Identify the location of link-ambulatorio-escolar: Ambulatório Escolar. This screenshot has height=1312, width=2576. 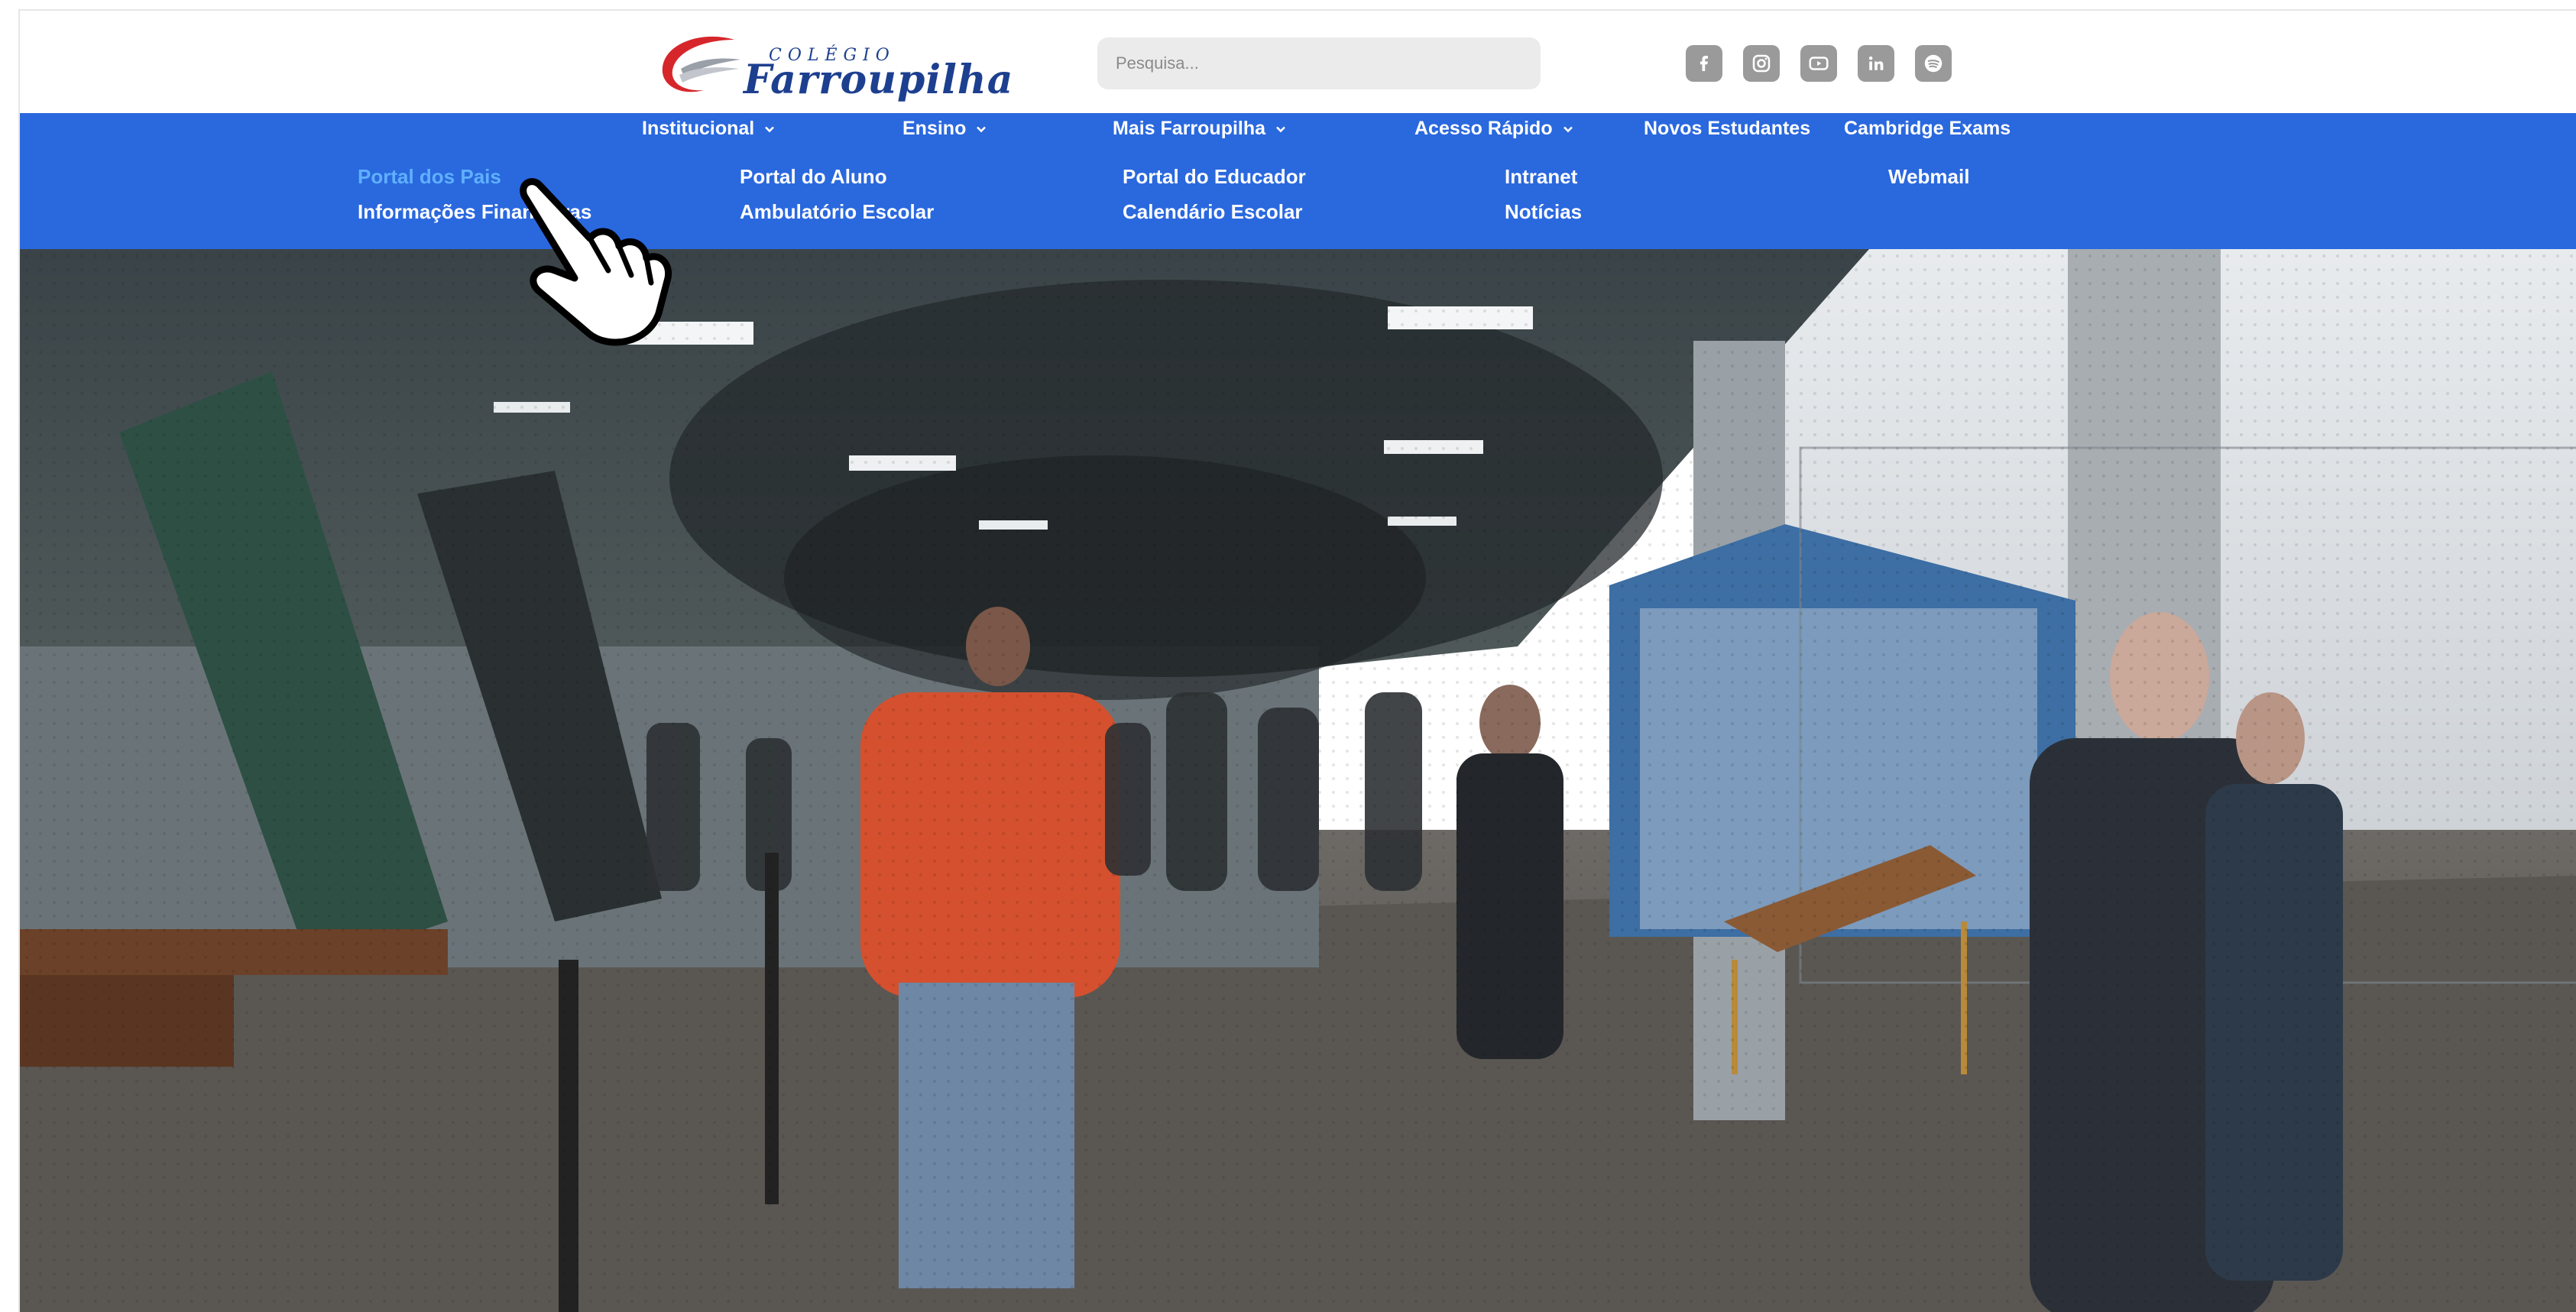
(837, 212).